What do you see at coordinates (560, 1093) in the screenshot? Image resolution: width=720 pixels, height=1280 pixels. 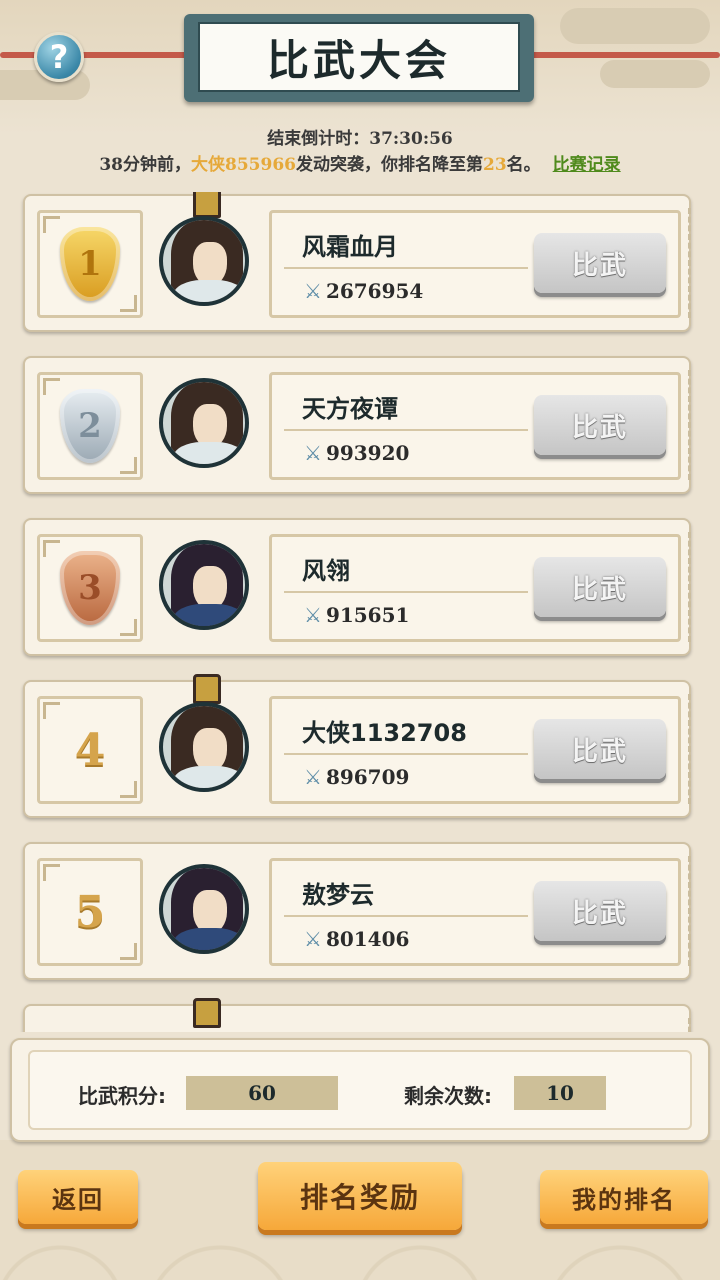 I see `remaining-value: 10` at bounding box center [560, 1093].